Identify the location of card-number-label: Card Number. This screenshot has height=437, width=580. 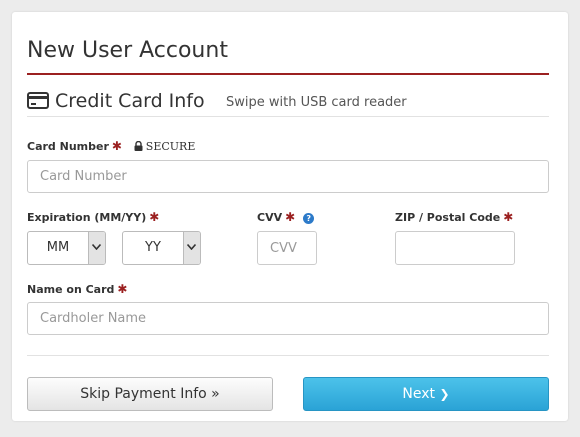
(68, 146).